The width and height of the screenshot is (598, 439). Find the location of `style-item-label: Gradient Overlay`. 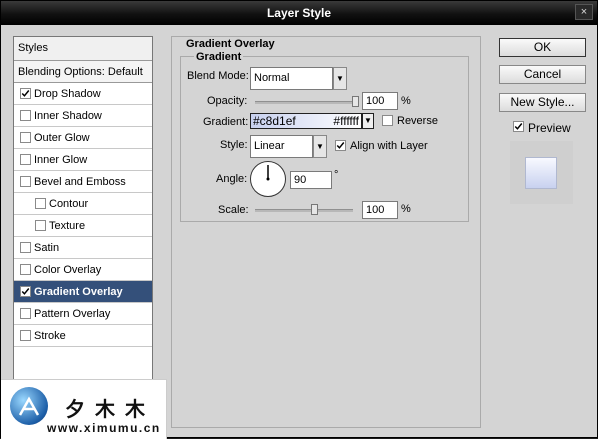

style-item-label: Gradient Overlay is located at coordinates (78, 292).